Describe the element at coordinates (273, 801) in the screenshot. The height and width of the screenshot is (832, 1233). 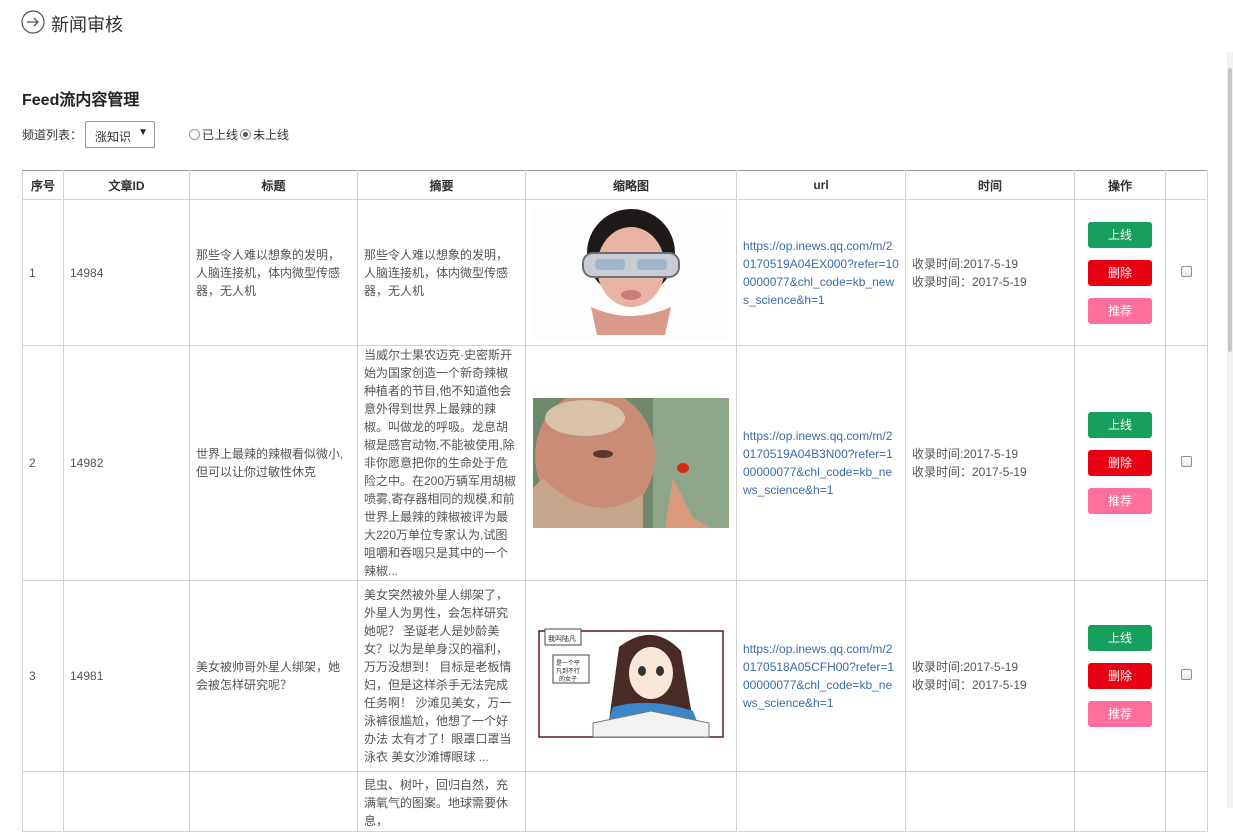
I see `row-title` at that location.